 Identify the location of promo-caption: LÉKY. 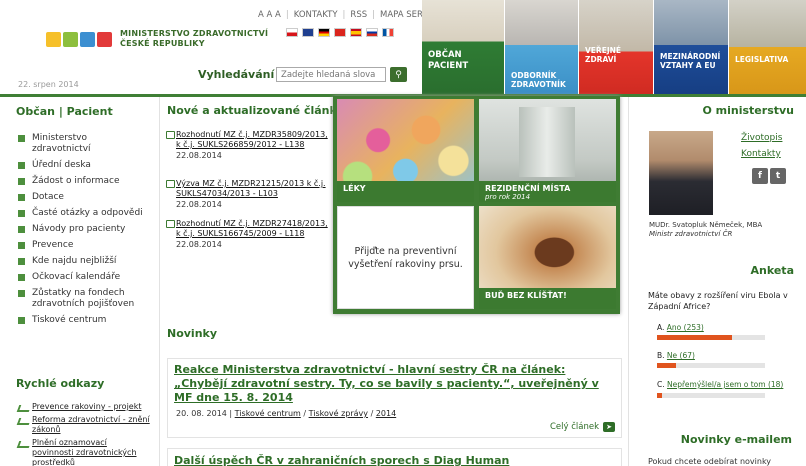
(405, 191).